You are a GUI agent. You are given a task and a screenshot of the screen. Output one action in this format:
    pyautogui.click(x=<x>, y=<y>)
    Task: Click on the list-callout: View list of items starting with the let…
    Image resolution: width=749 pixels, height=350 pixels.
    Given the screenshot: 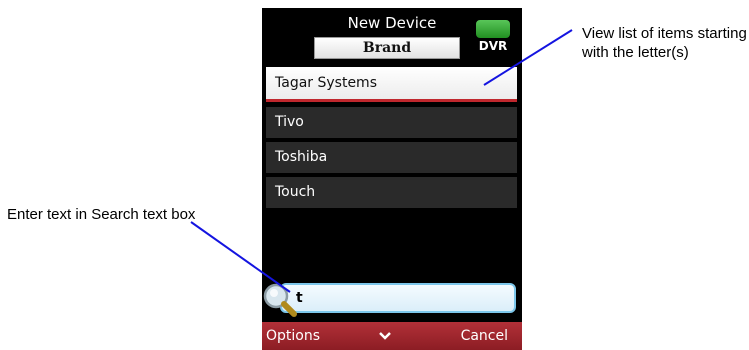 What is the action you would take?
    pyautogui.click(x=664, y=43)
    